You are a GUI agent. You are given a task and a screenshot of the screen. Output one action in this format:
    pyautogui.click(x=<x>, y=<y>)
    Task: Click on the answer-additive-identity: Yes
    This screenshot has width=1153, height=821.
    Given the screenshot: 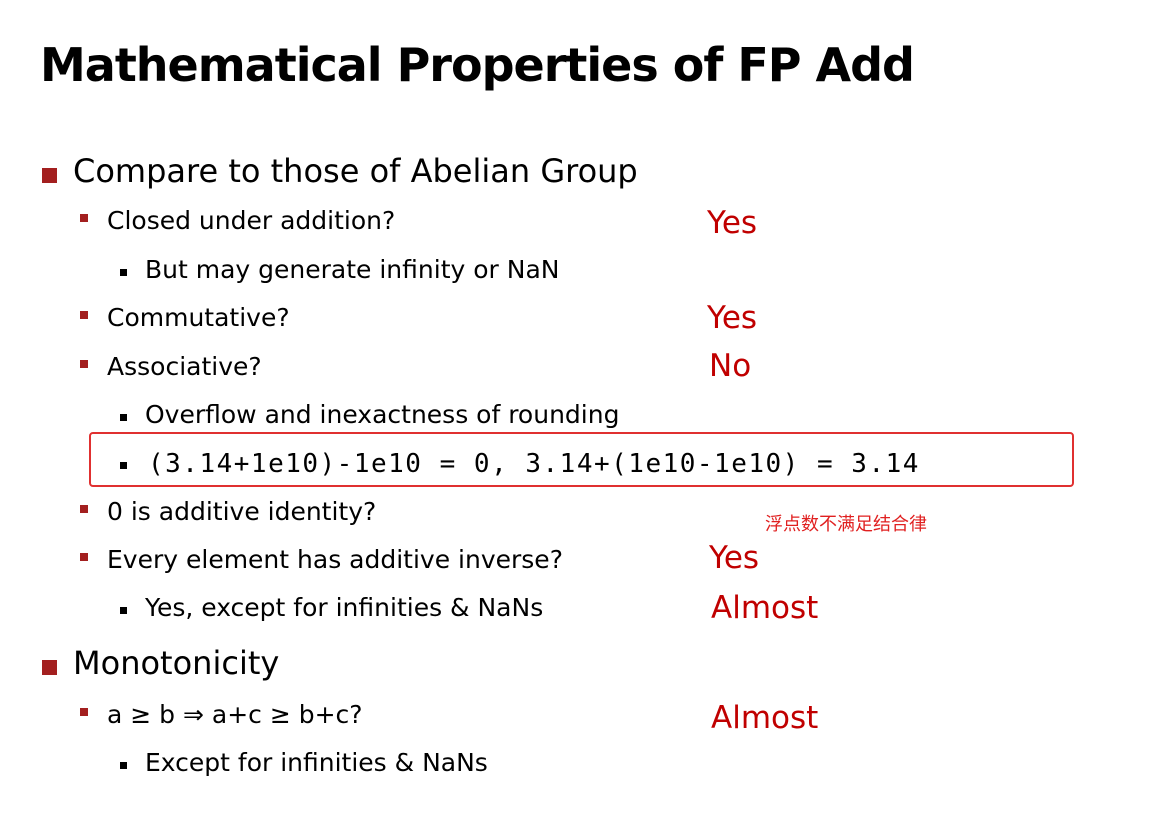 What is the action you would take?
    pyautogui.click(x=734, y=558)
    